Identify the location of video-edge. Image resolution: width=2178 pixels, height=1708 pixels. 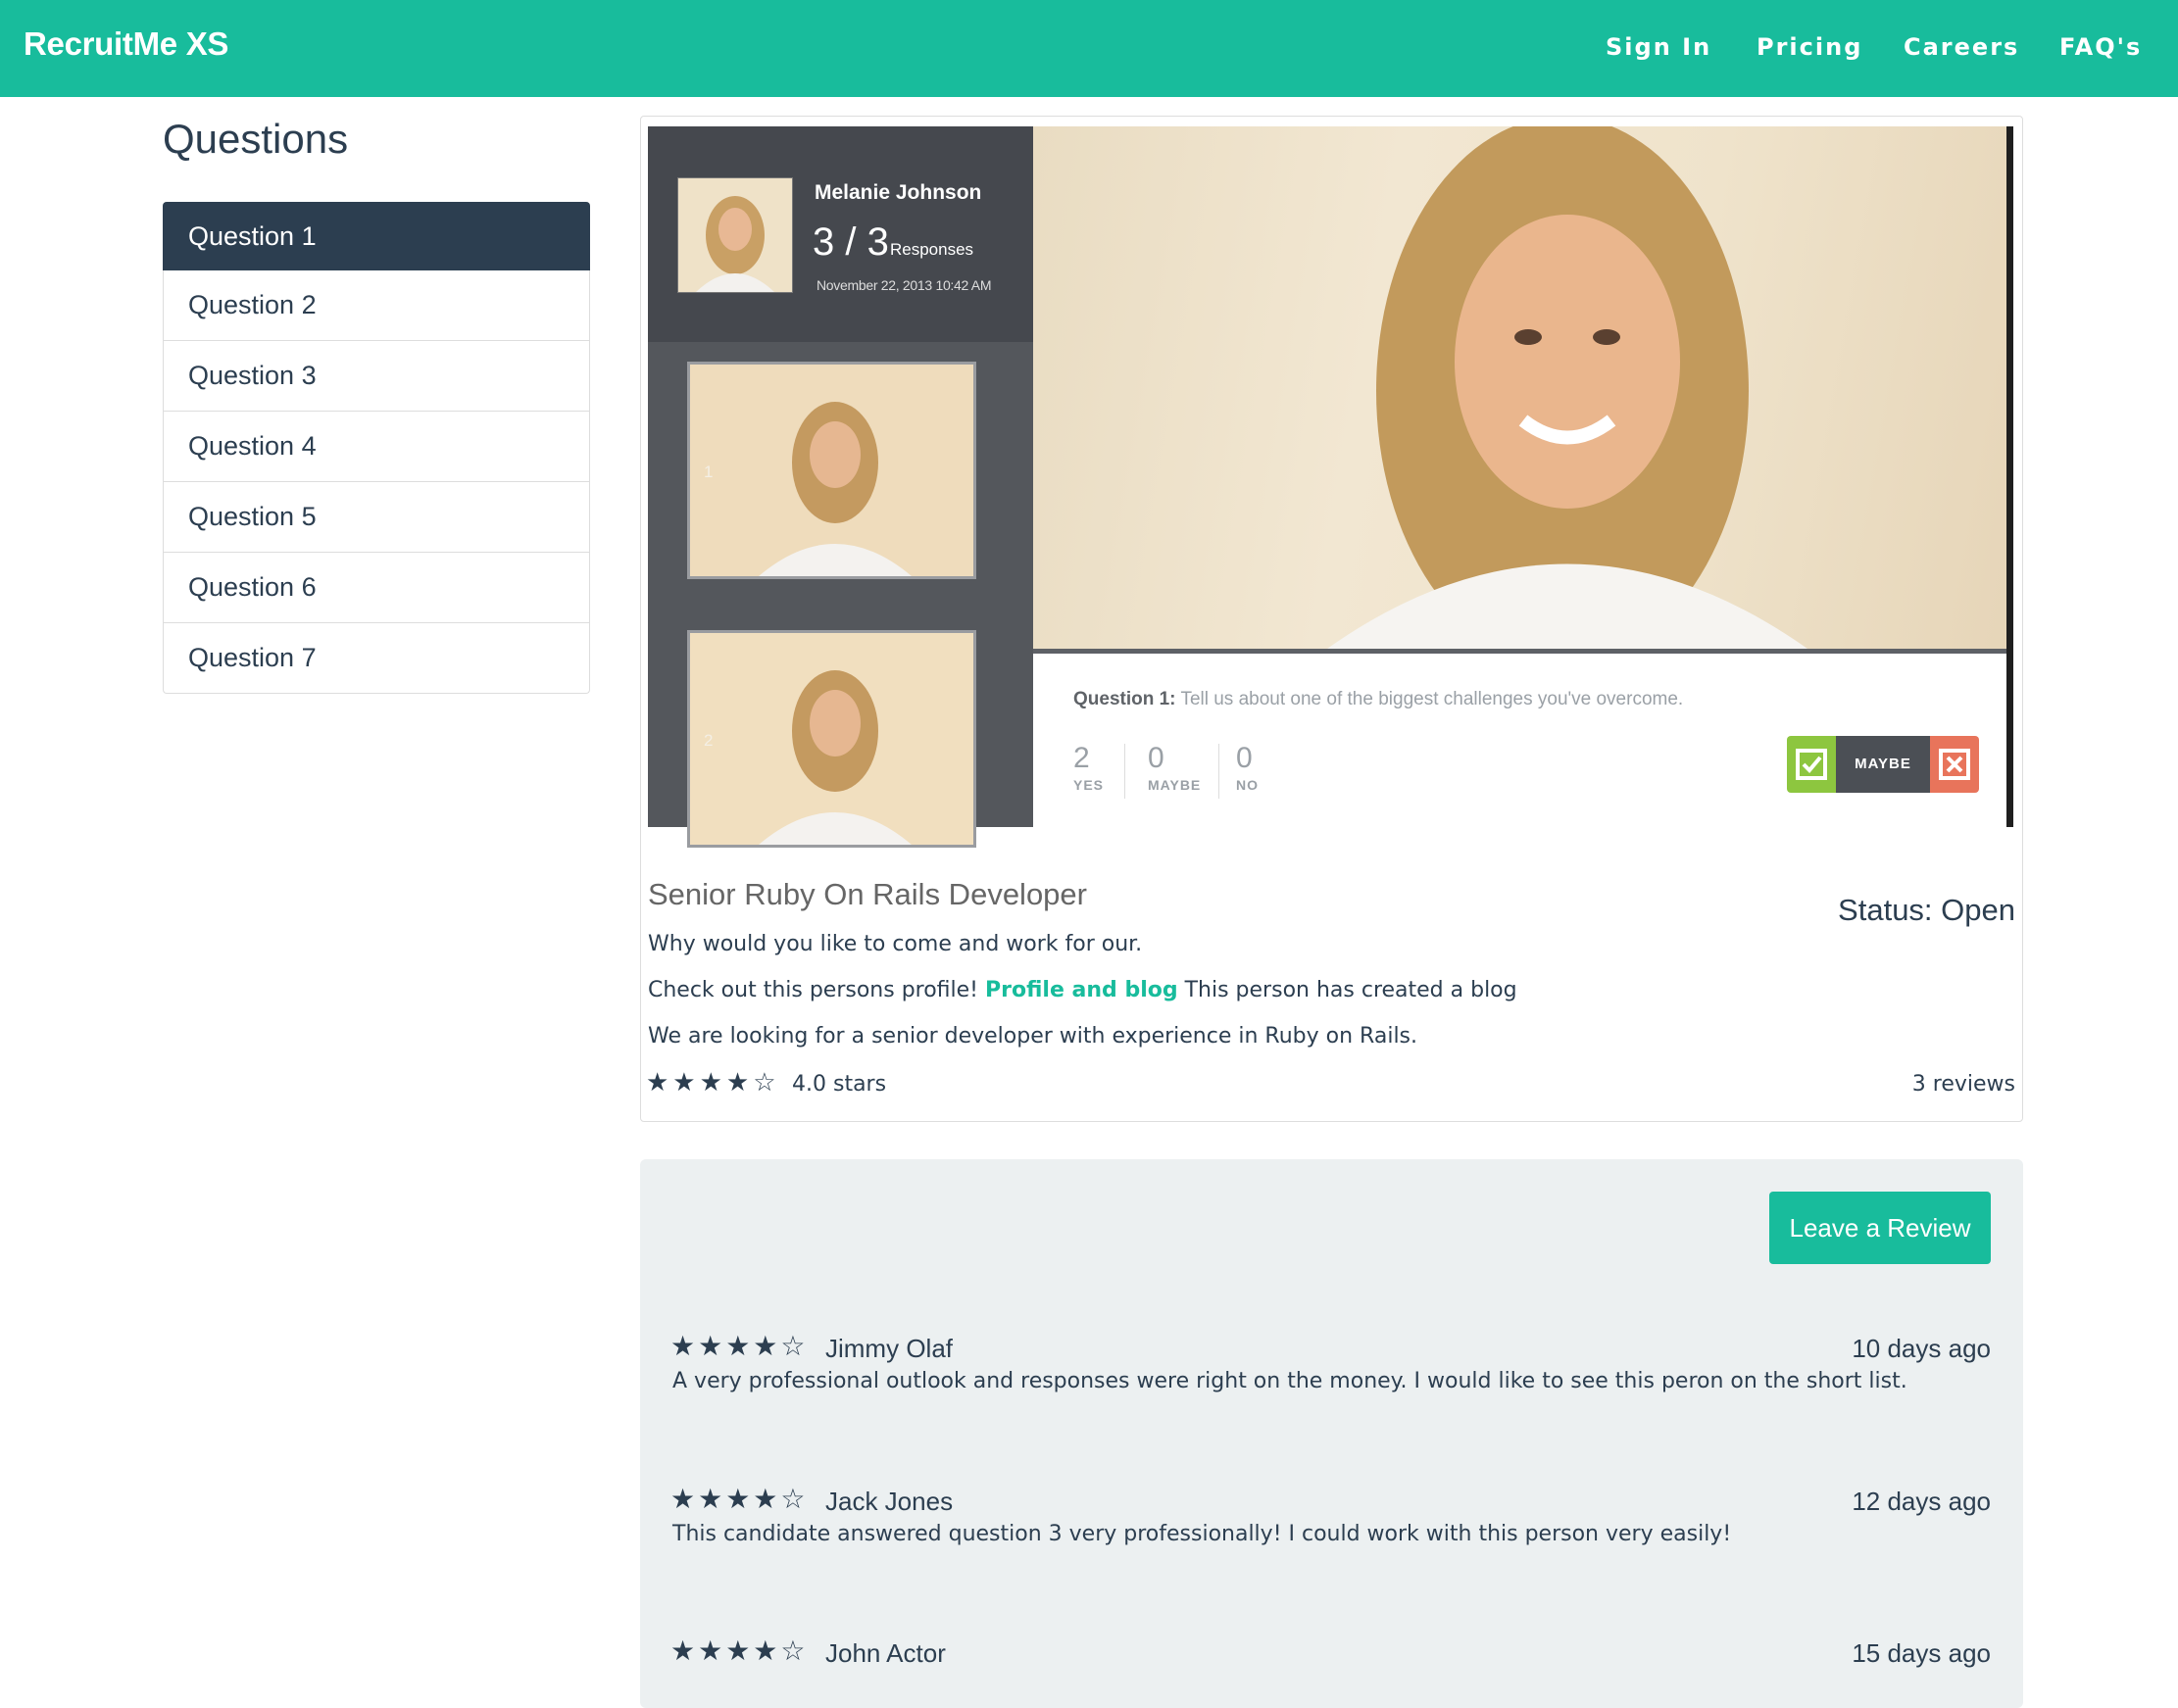
(2009, 476).